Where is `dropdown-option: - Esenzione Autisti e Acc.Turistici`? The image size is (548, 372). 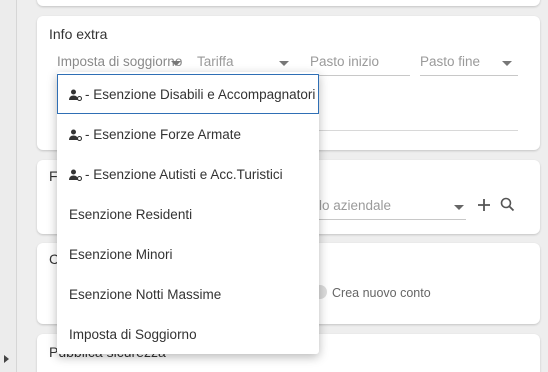
dropdown-option: - Esenzione Autisti e Acc.Turistici is located at coordinates (188, 174).